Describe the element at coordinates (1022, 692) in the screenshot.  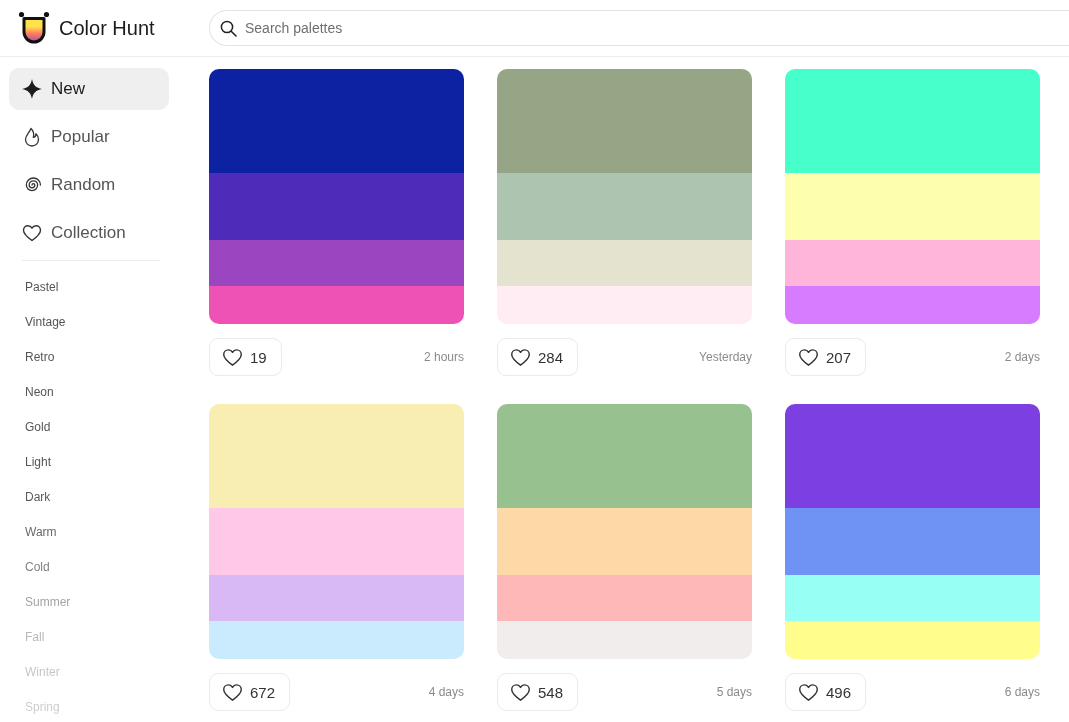
I see `time-label: 6 days` at that location.